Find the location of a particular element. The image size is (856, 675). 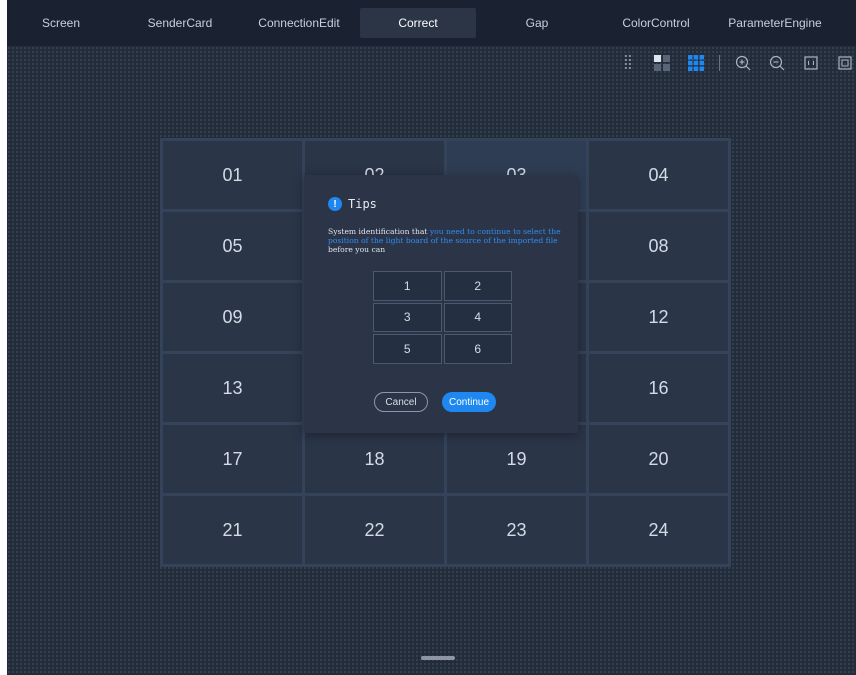

board-cell-22: 22 is located at coordinates (374, 530).